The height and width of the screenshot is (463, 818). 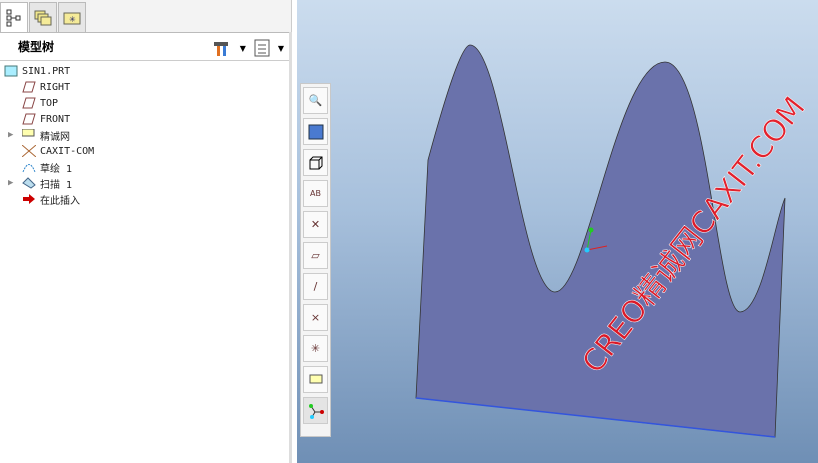 I want to click on zoom-icon: 🔍, so click(x=315, y=100).